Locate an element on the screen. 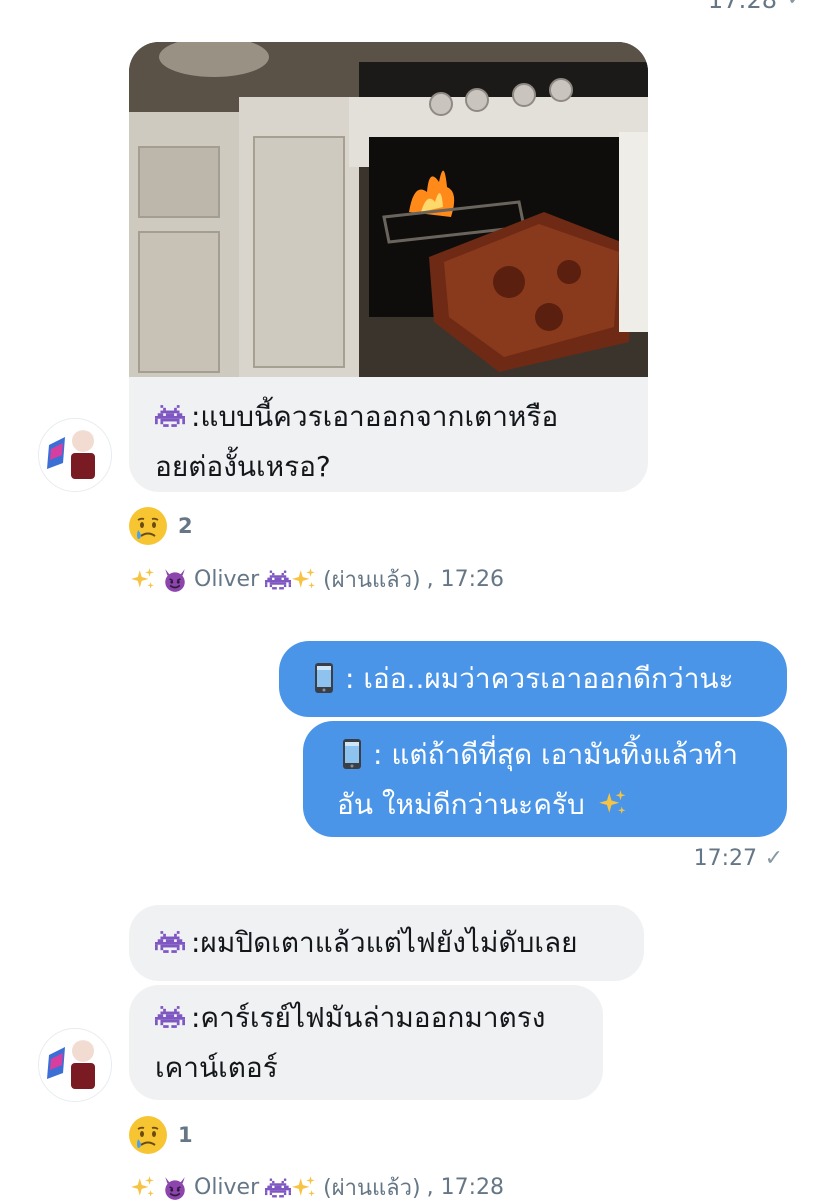  message-meta: Oliver (ผ่านแล้ว) , 17:26 is located at coordinates (317, 579).